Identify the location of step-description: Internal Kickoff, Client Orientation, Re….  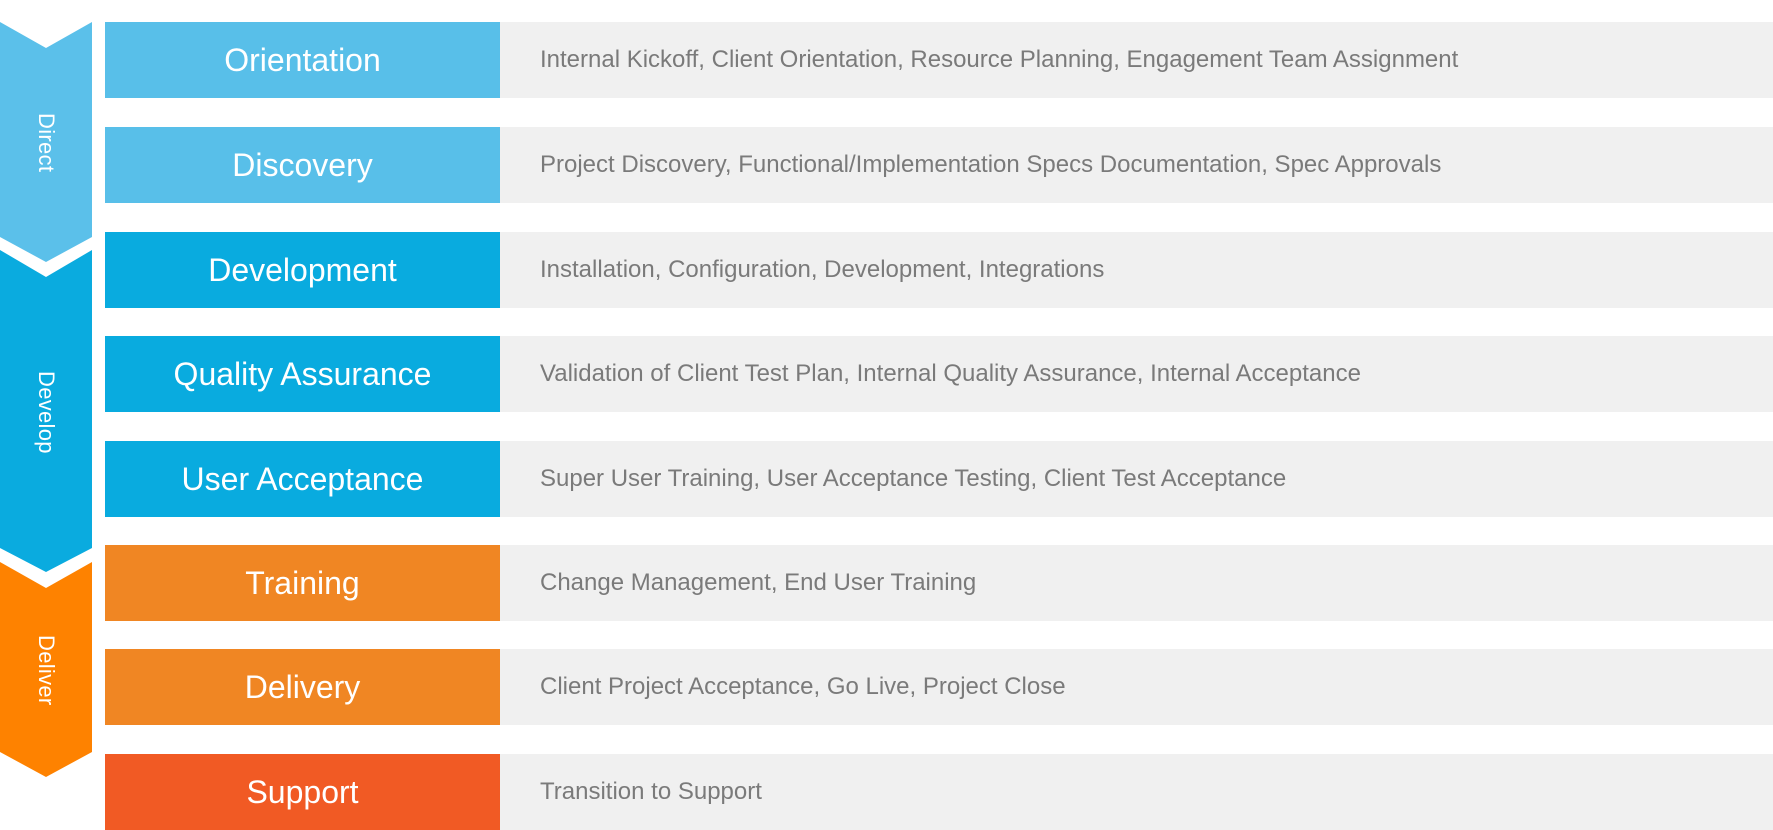
(1136, 60).